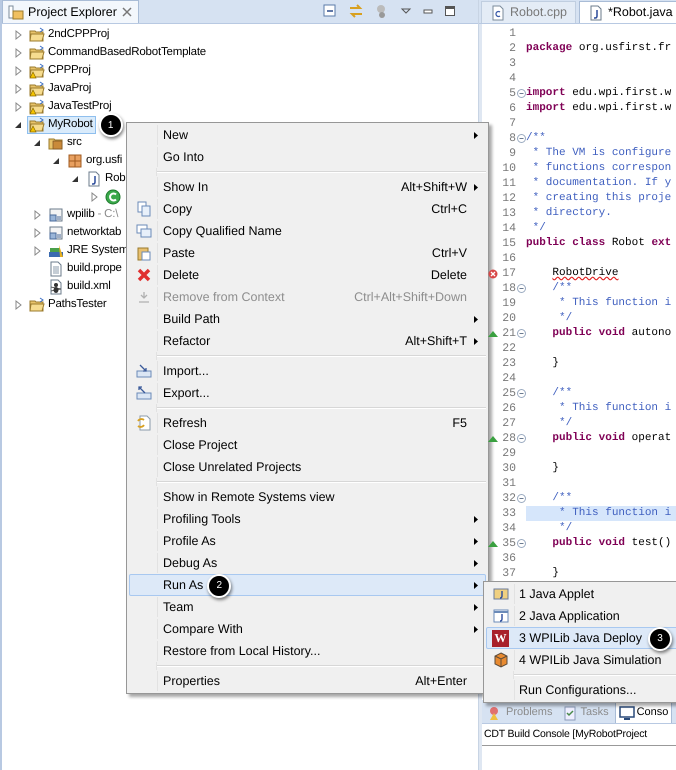 The image size is (676, 770). Describe the element at coordinates (307, 519) in the screenshot. I see `menu-item: Profiling Tools` at that location.